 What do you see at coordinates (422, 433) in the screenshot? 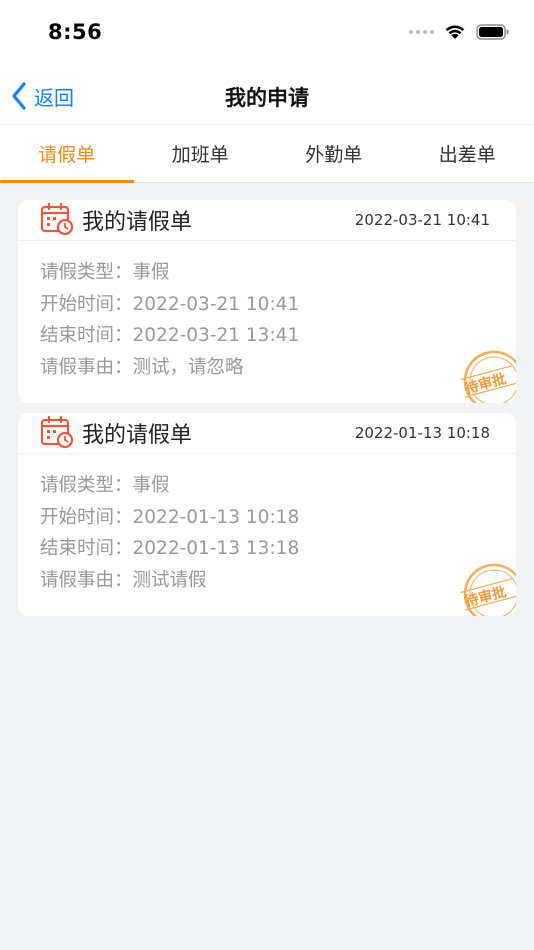
I see `card-timestamp: 2022-01-13 10:18` at bounding box center [422, 433].